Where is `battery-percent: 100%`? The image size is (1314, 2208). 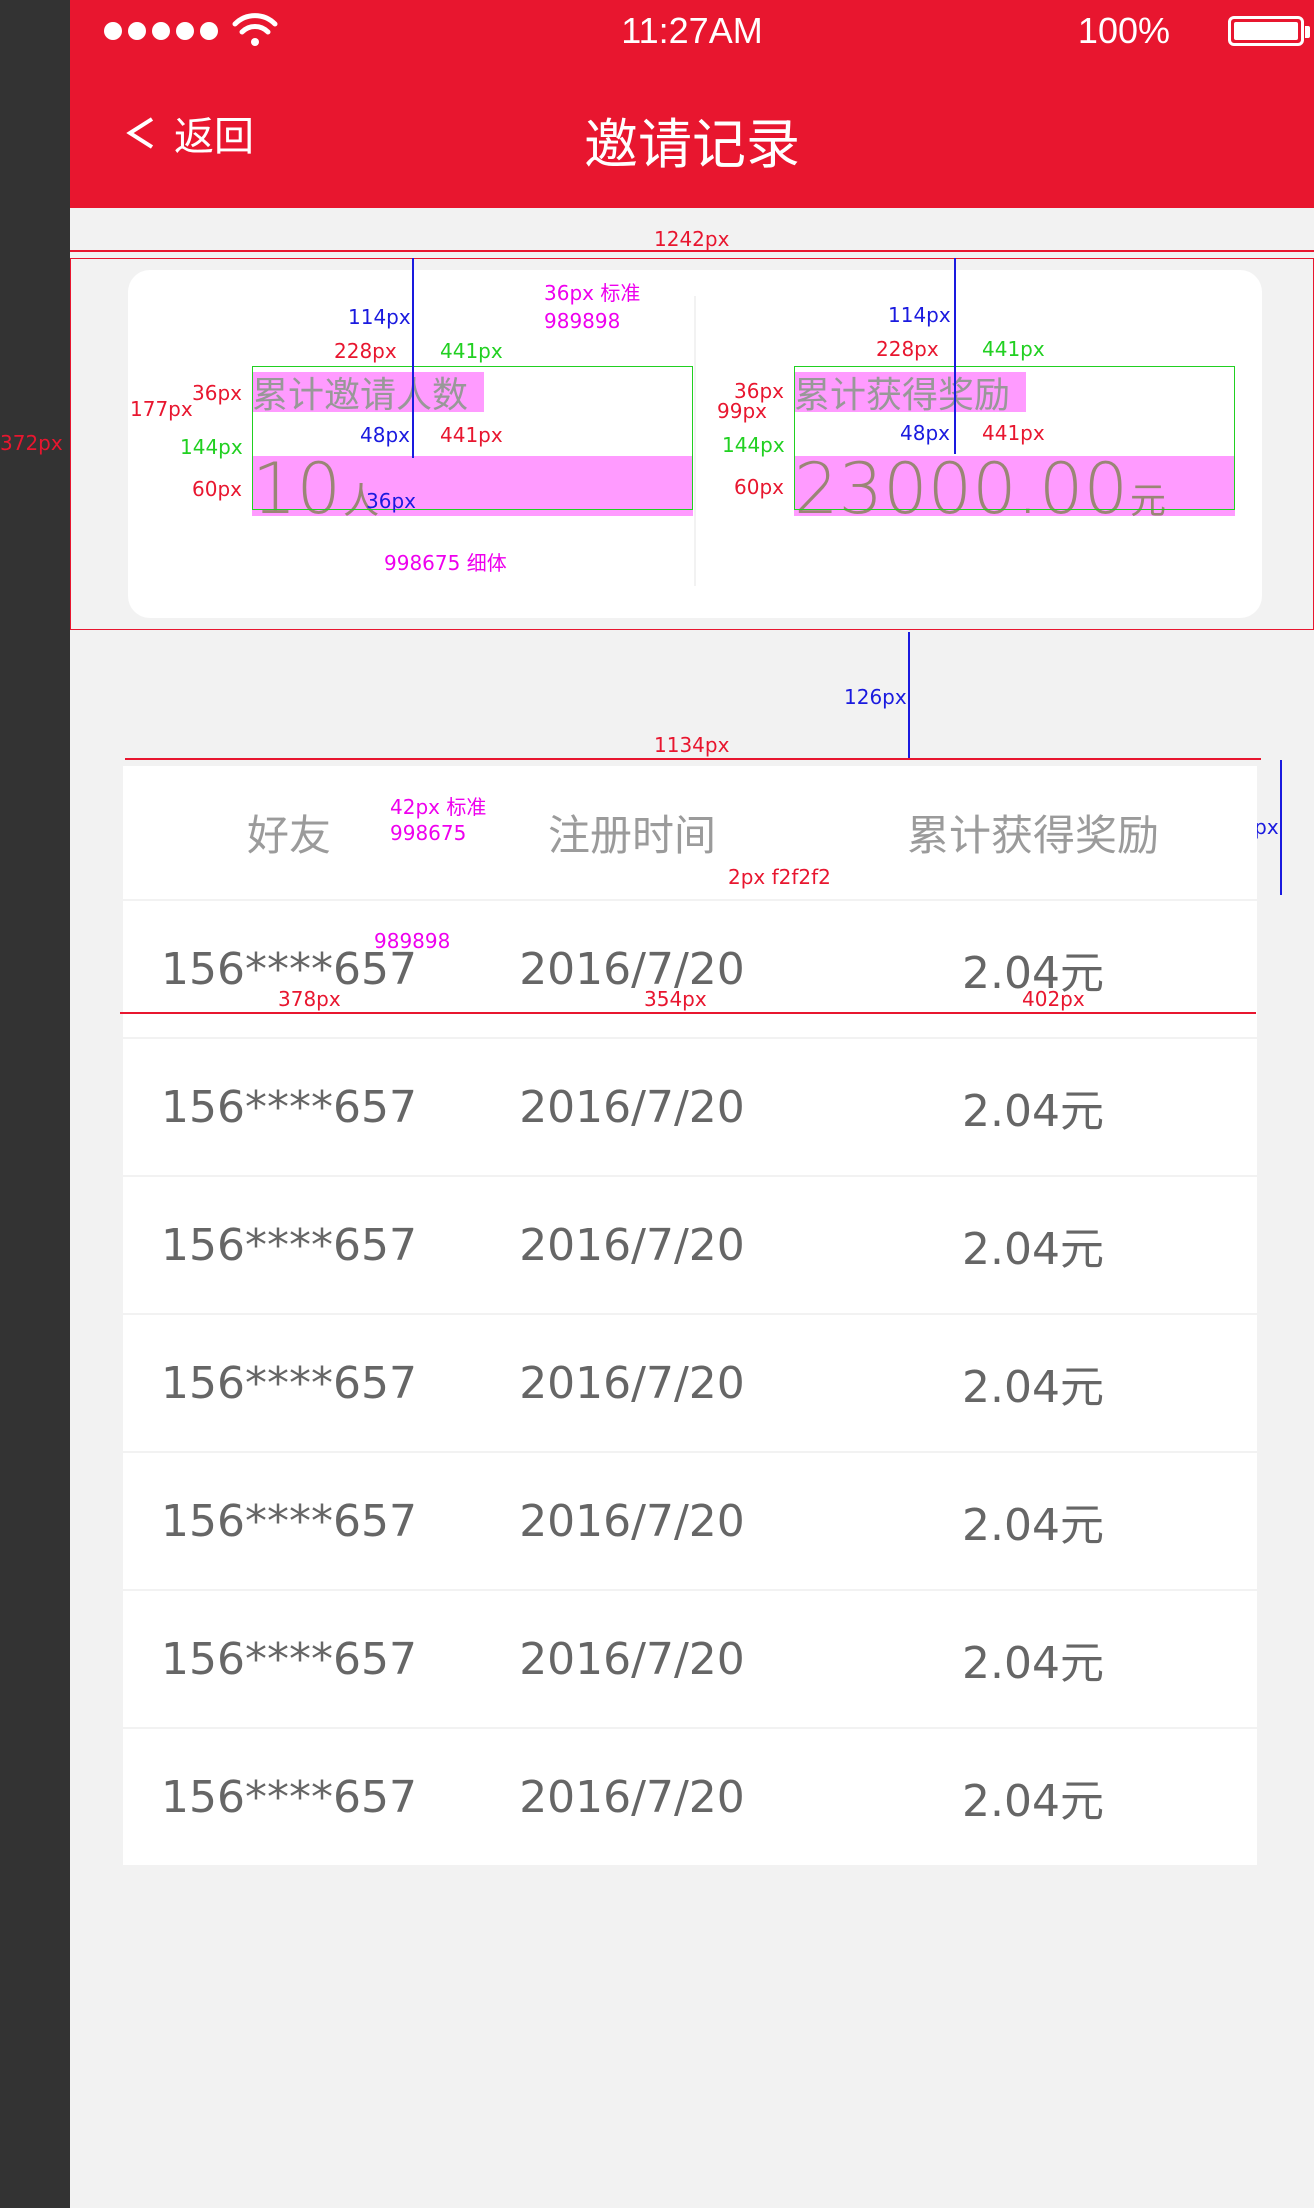 battery-percent: 100% is located at coordinates (1123, 30).